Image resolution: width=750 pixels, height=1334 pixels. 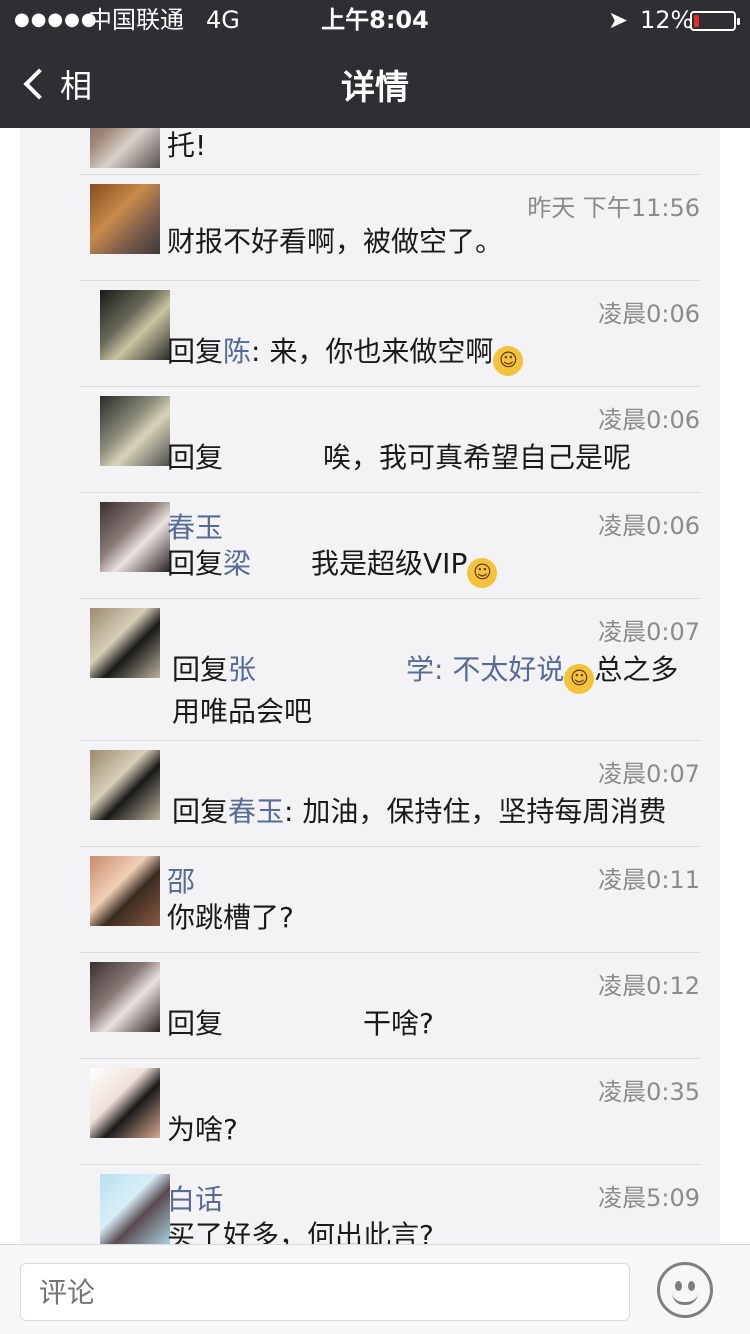 I want to click on comment-item: 凌晨0:06 回复 唉，我可真希望自己是呢, so click(x=370, y=439).